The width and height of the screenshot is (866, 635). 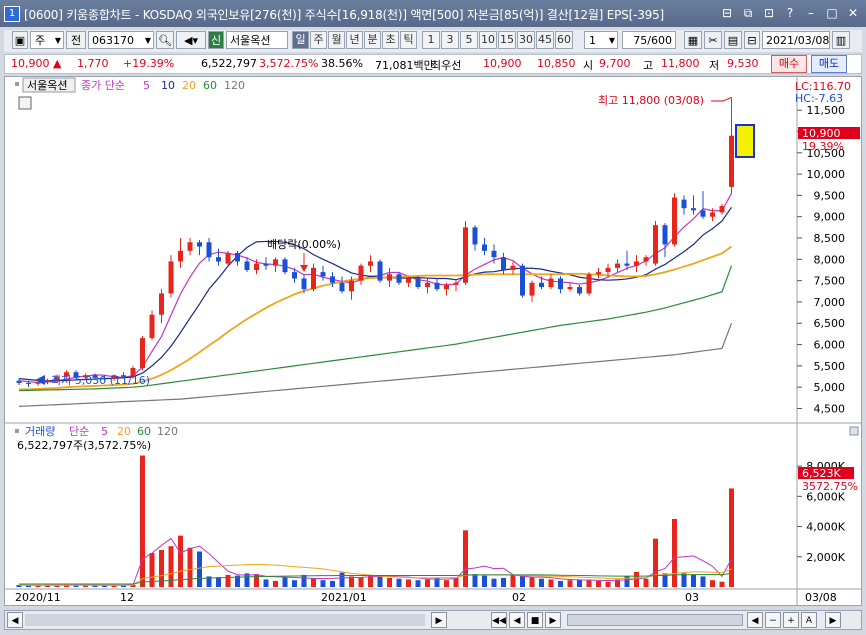 What do you see at coordinates (809, 620) in the screenshot?
I see `auto-scale-icon: A` at bounding box center [809, 620].